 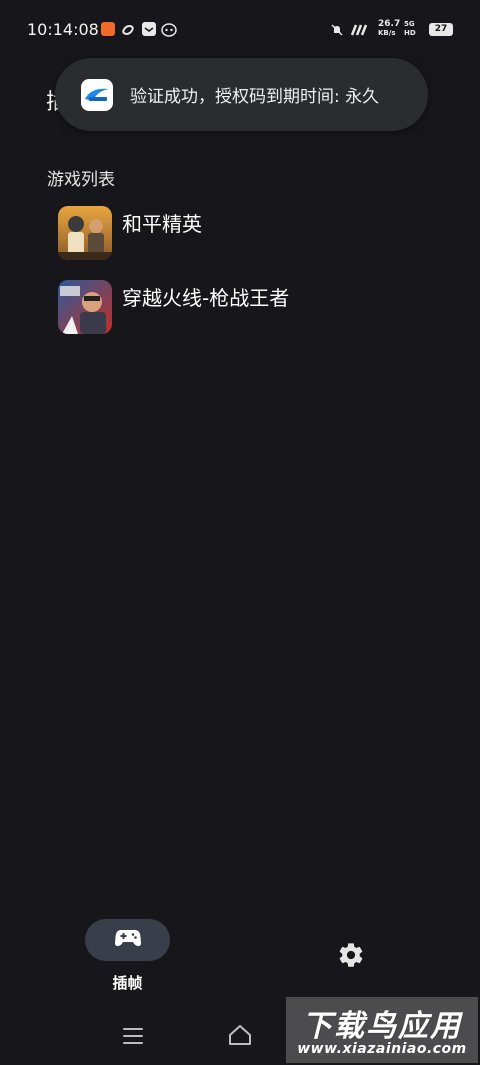 What do you see at coordinates (389, 24) in the screenshot?
I see `network-speed-value: 26.7` at bounding box center [389, 24].